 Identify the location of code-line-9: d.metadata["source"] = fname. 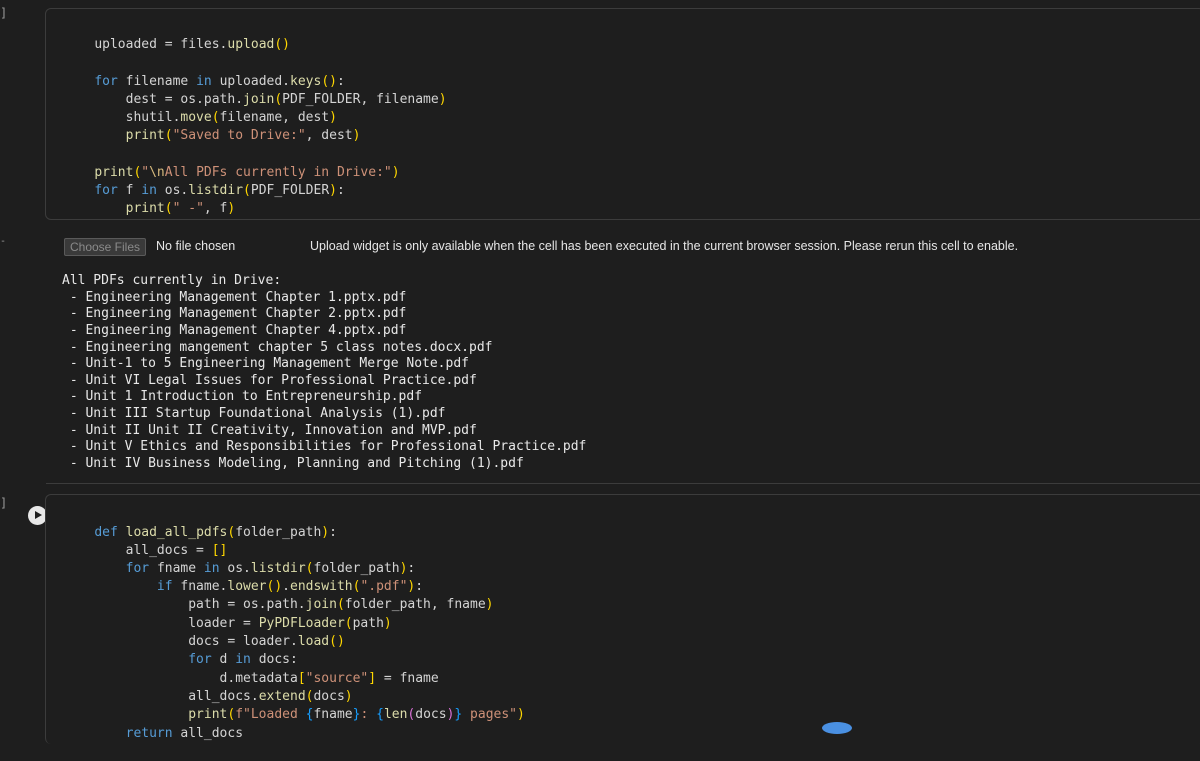
(266, 678).